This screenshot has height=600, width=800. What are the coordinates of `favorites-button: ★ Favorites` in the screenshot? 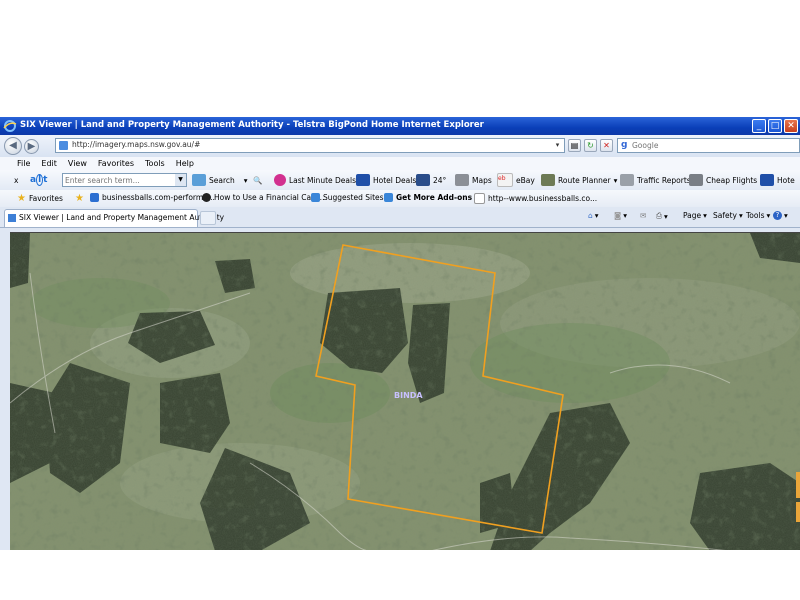 It's located at (40, 198).